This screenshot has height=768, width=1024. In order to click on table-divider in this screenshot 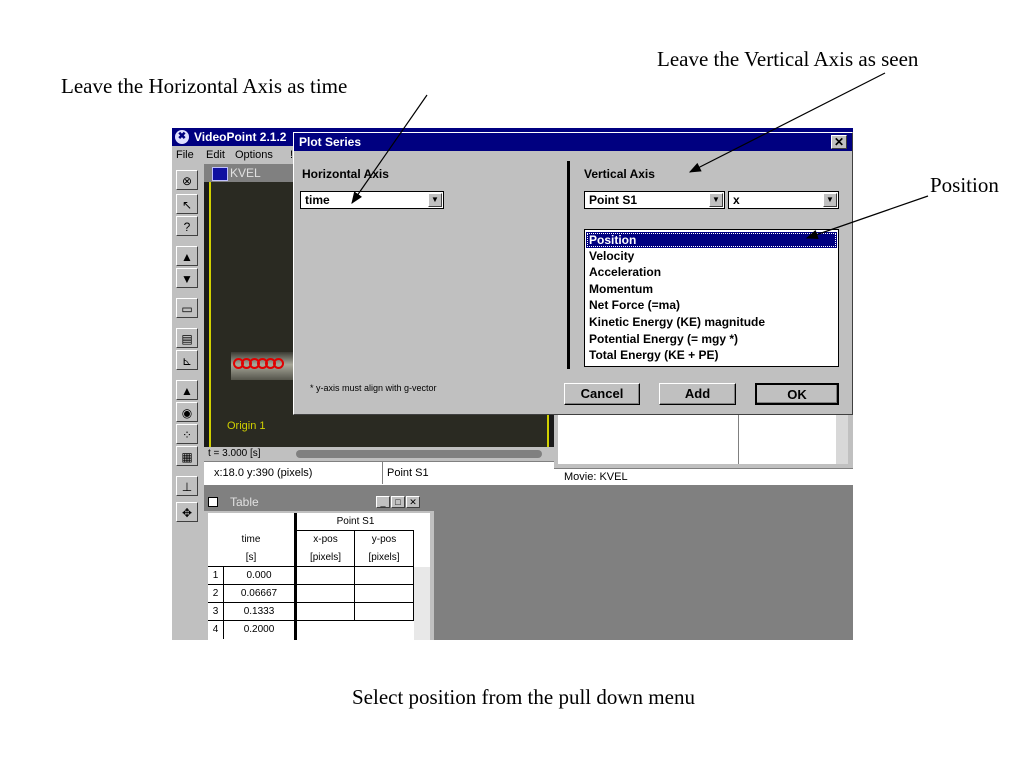, I will do `click(295, 576)`.